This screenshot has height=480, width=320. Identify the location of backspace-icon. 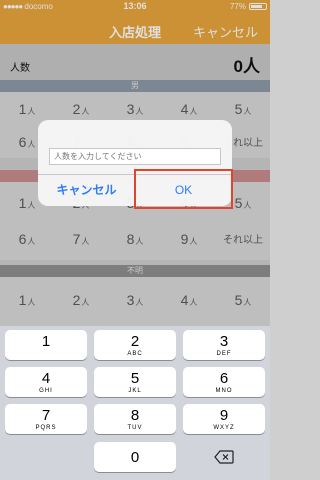
(224, 457).